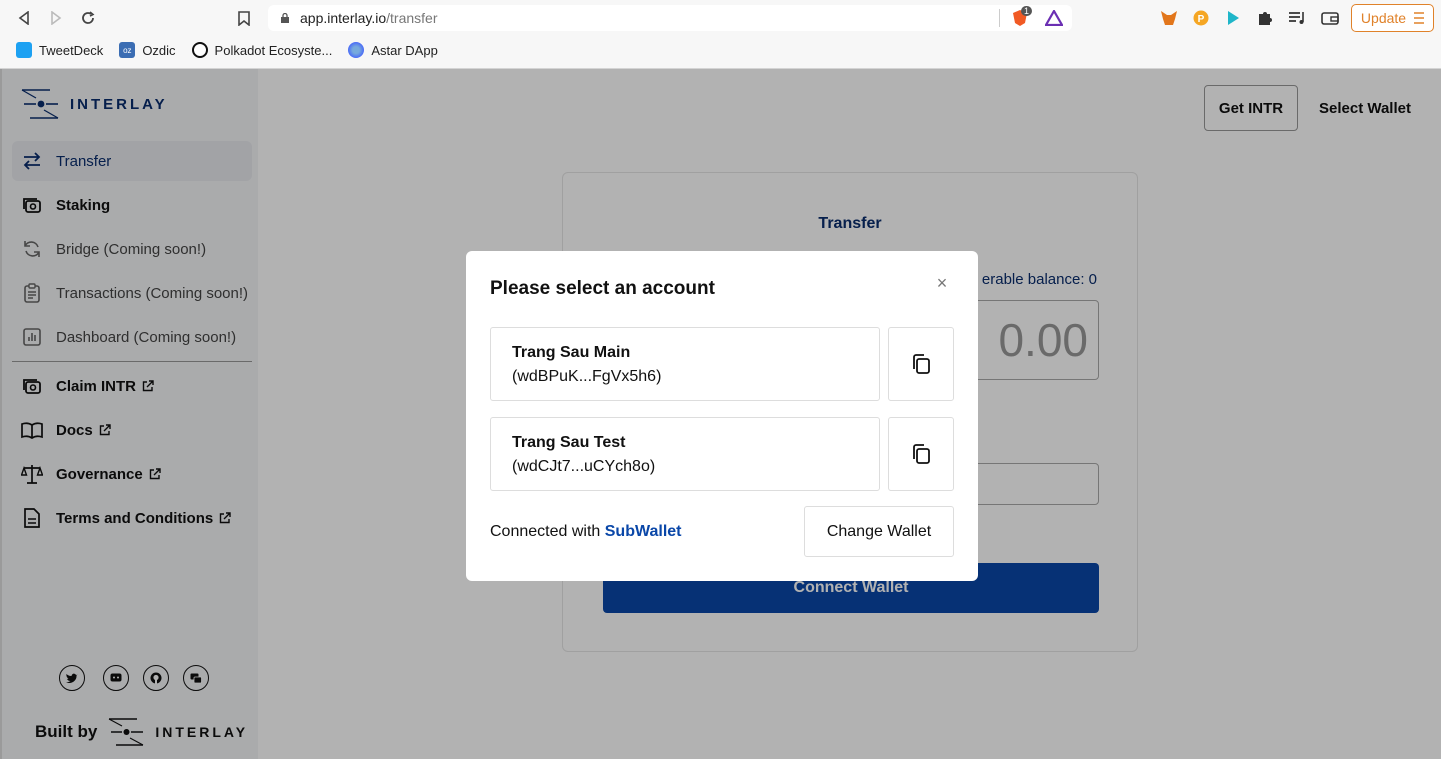 Image resolution: width=1441 pixels, height=759 pixels. I want to click on change-wallet-label: Change Wallet, so click(879, 531).